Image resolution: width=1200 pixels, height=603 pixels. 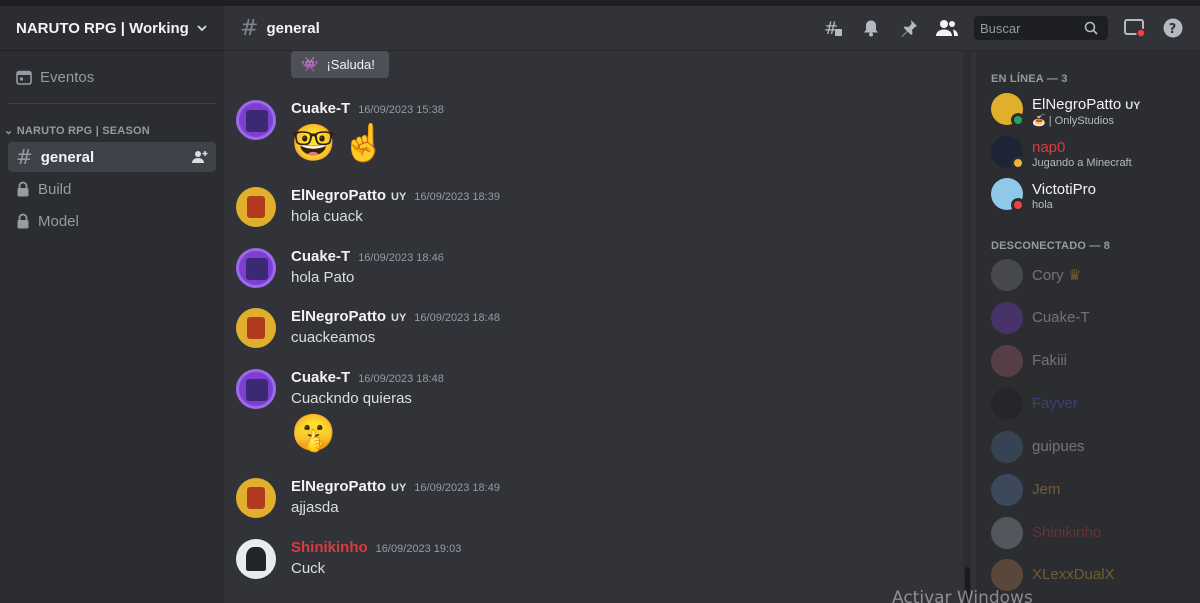 What do you see at coordinates (329, 547) in the screenshot?
I see `author-name: Shinikinho` at bounding box center [329, 547].